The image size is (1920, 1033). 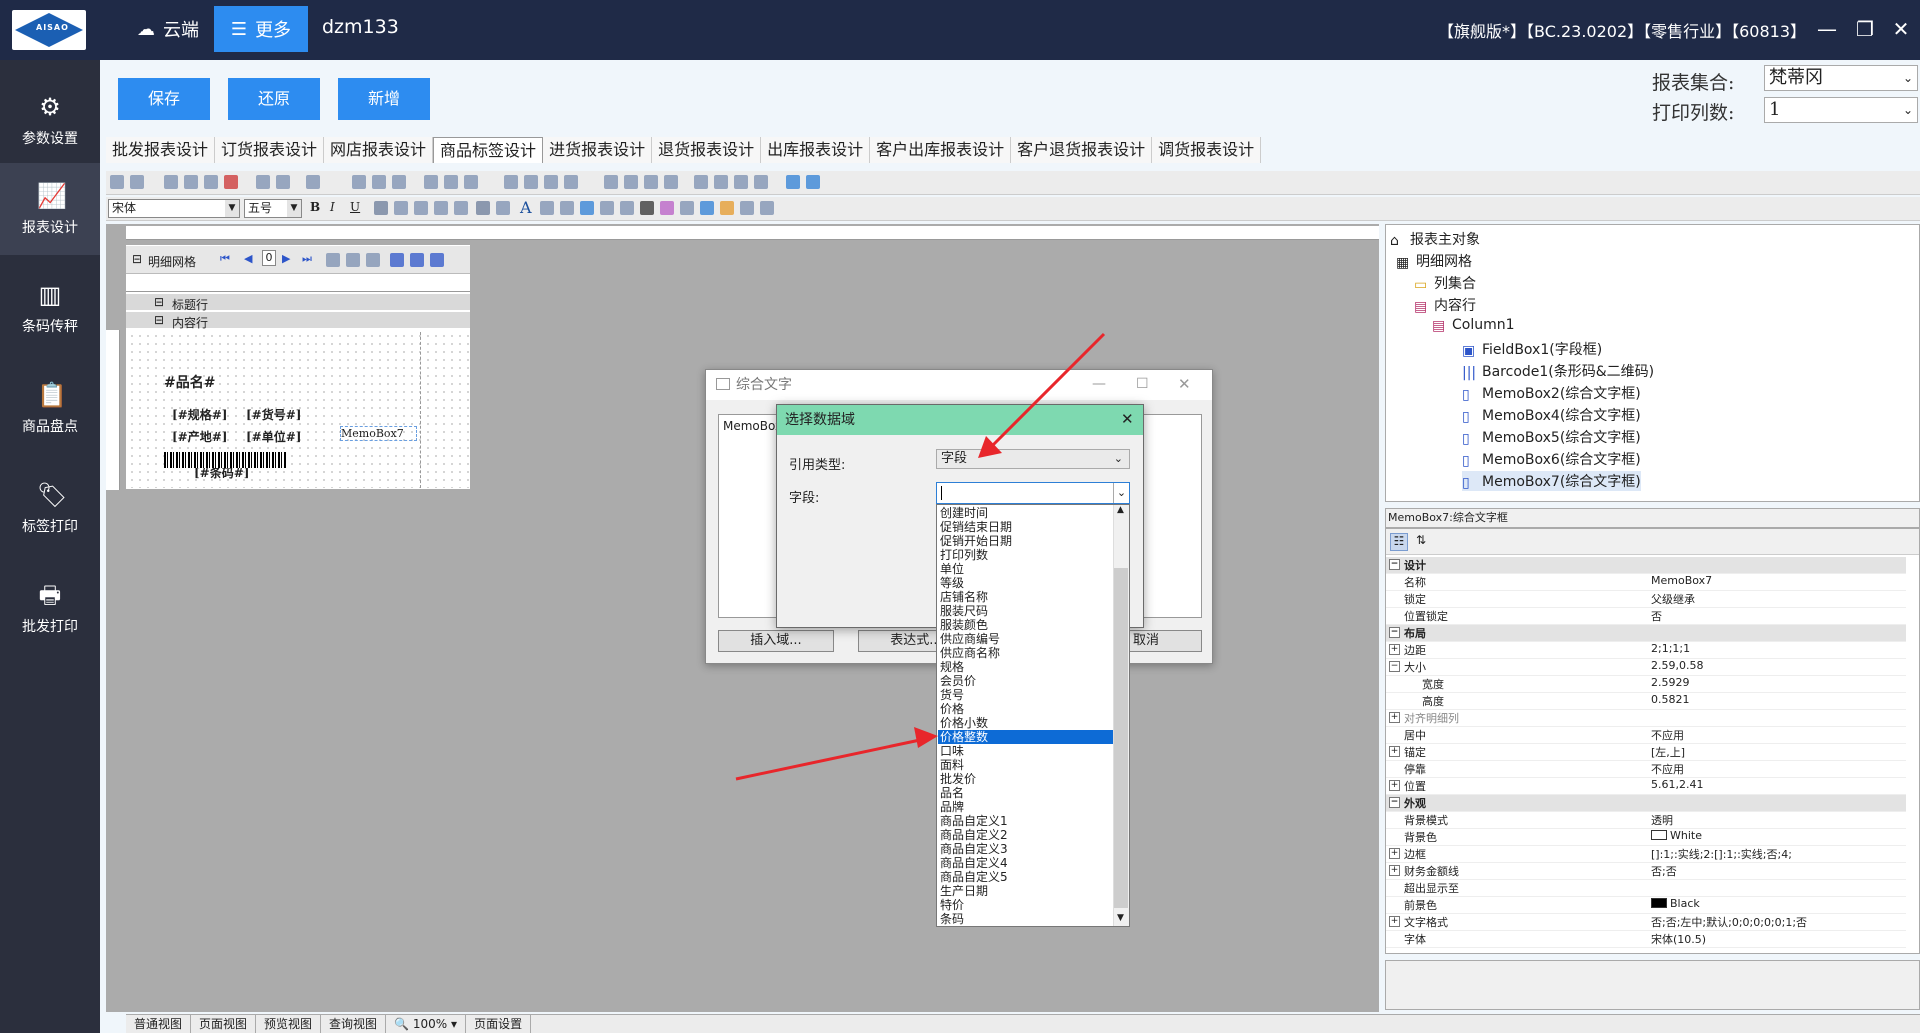 I want to click on arrowhead-icon, so click(x=926, y=737).